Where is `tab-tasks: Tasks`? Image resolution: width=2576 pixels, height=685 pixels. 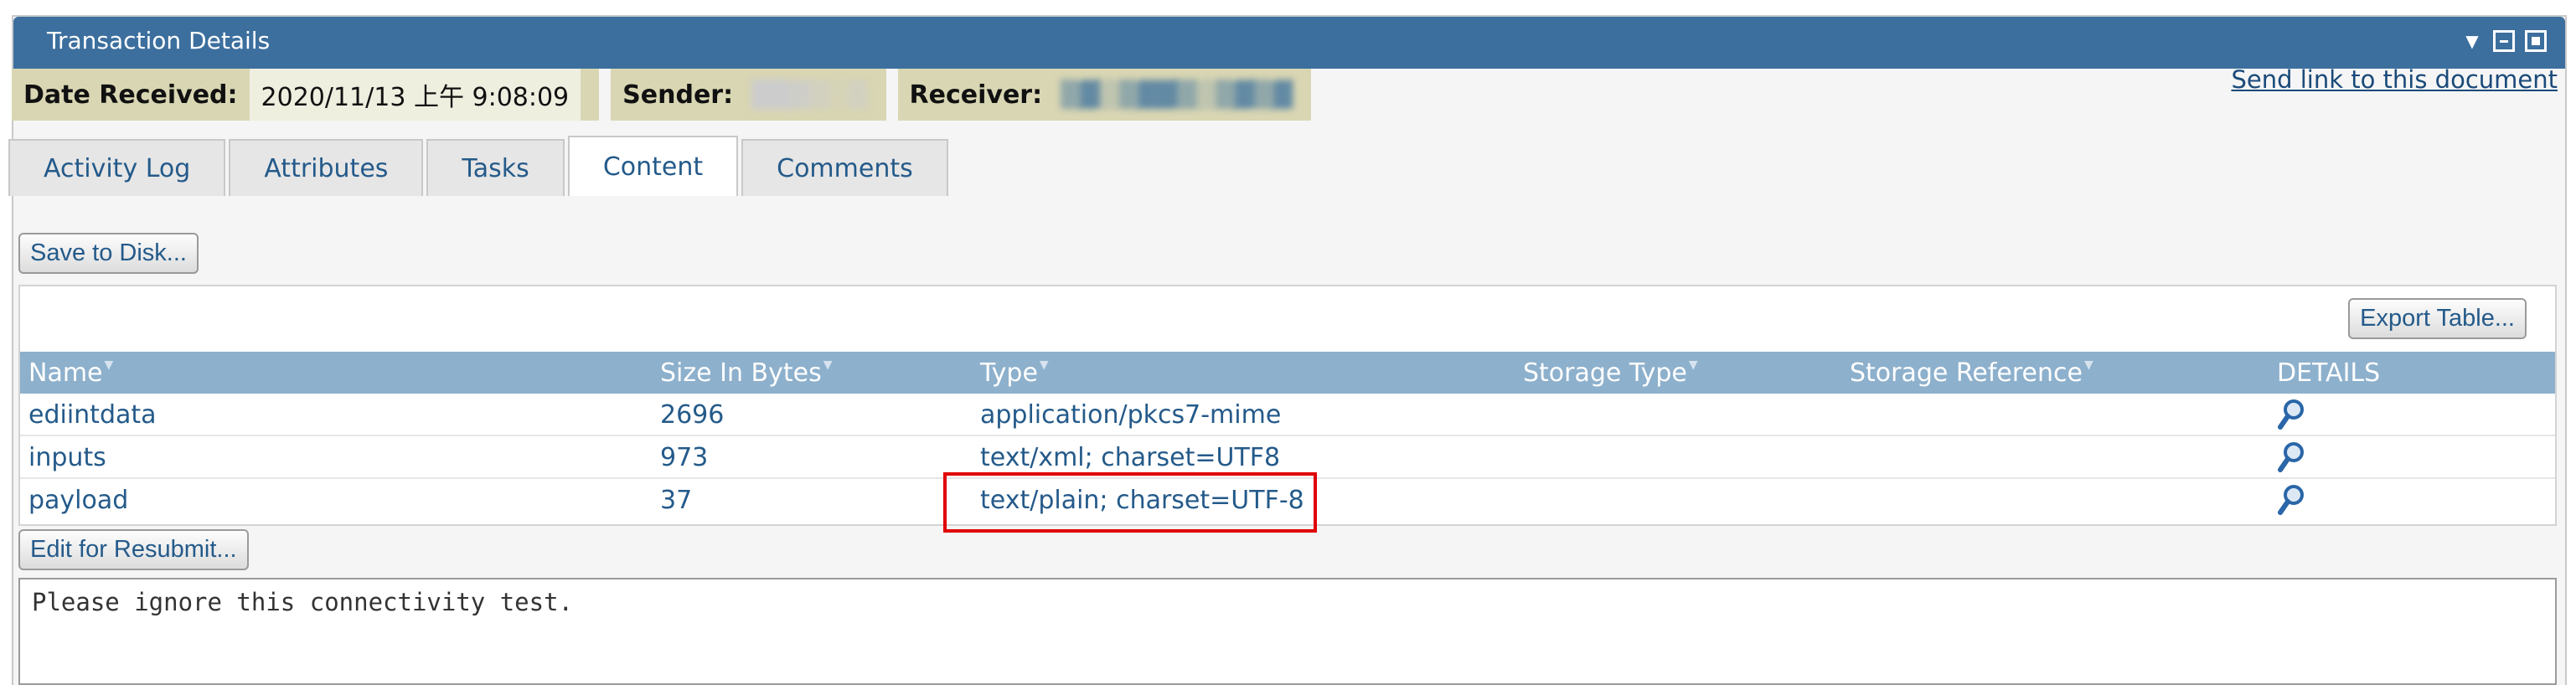 tab-tasks: Tasks is located at coordinates (495, 167).